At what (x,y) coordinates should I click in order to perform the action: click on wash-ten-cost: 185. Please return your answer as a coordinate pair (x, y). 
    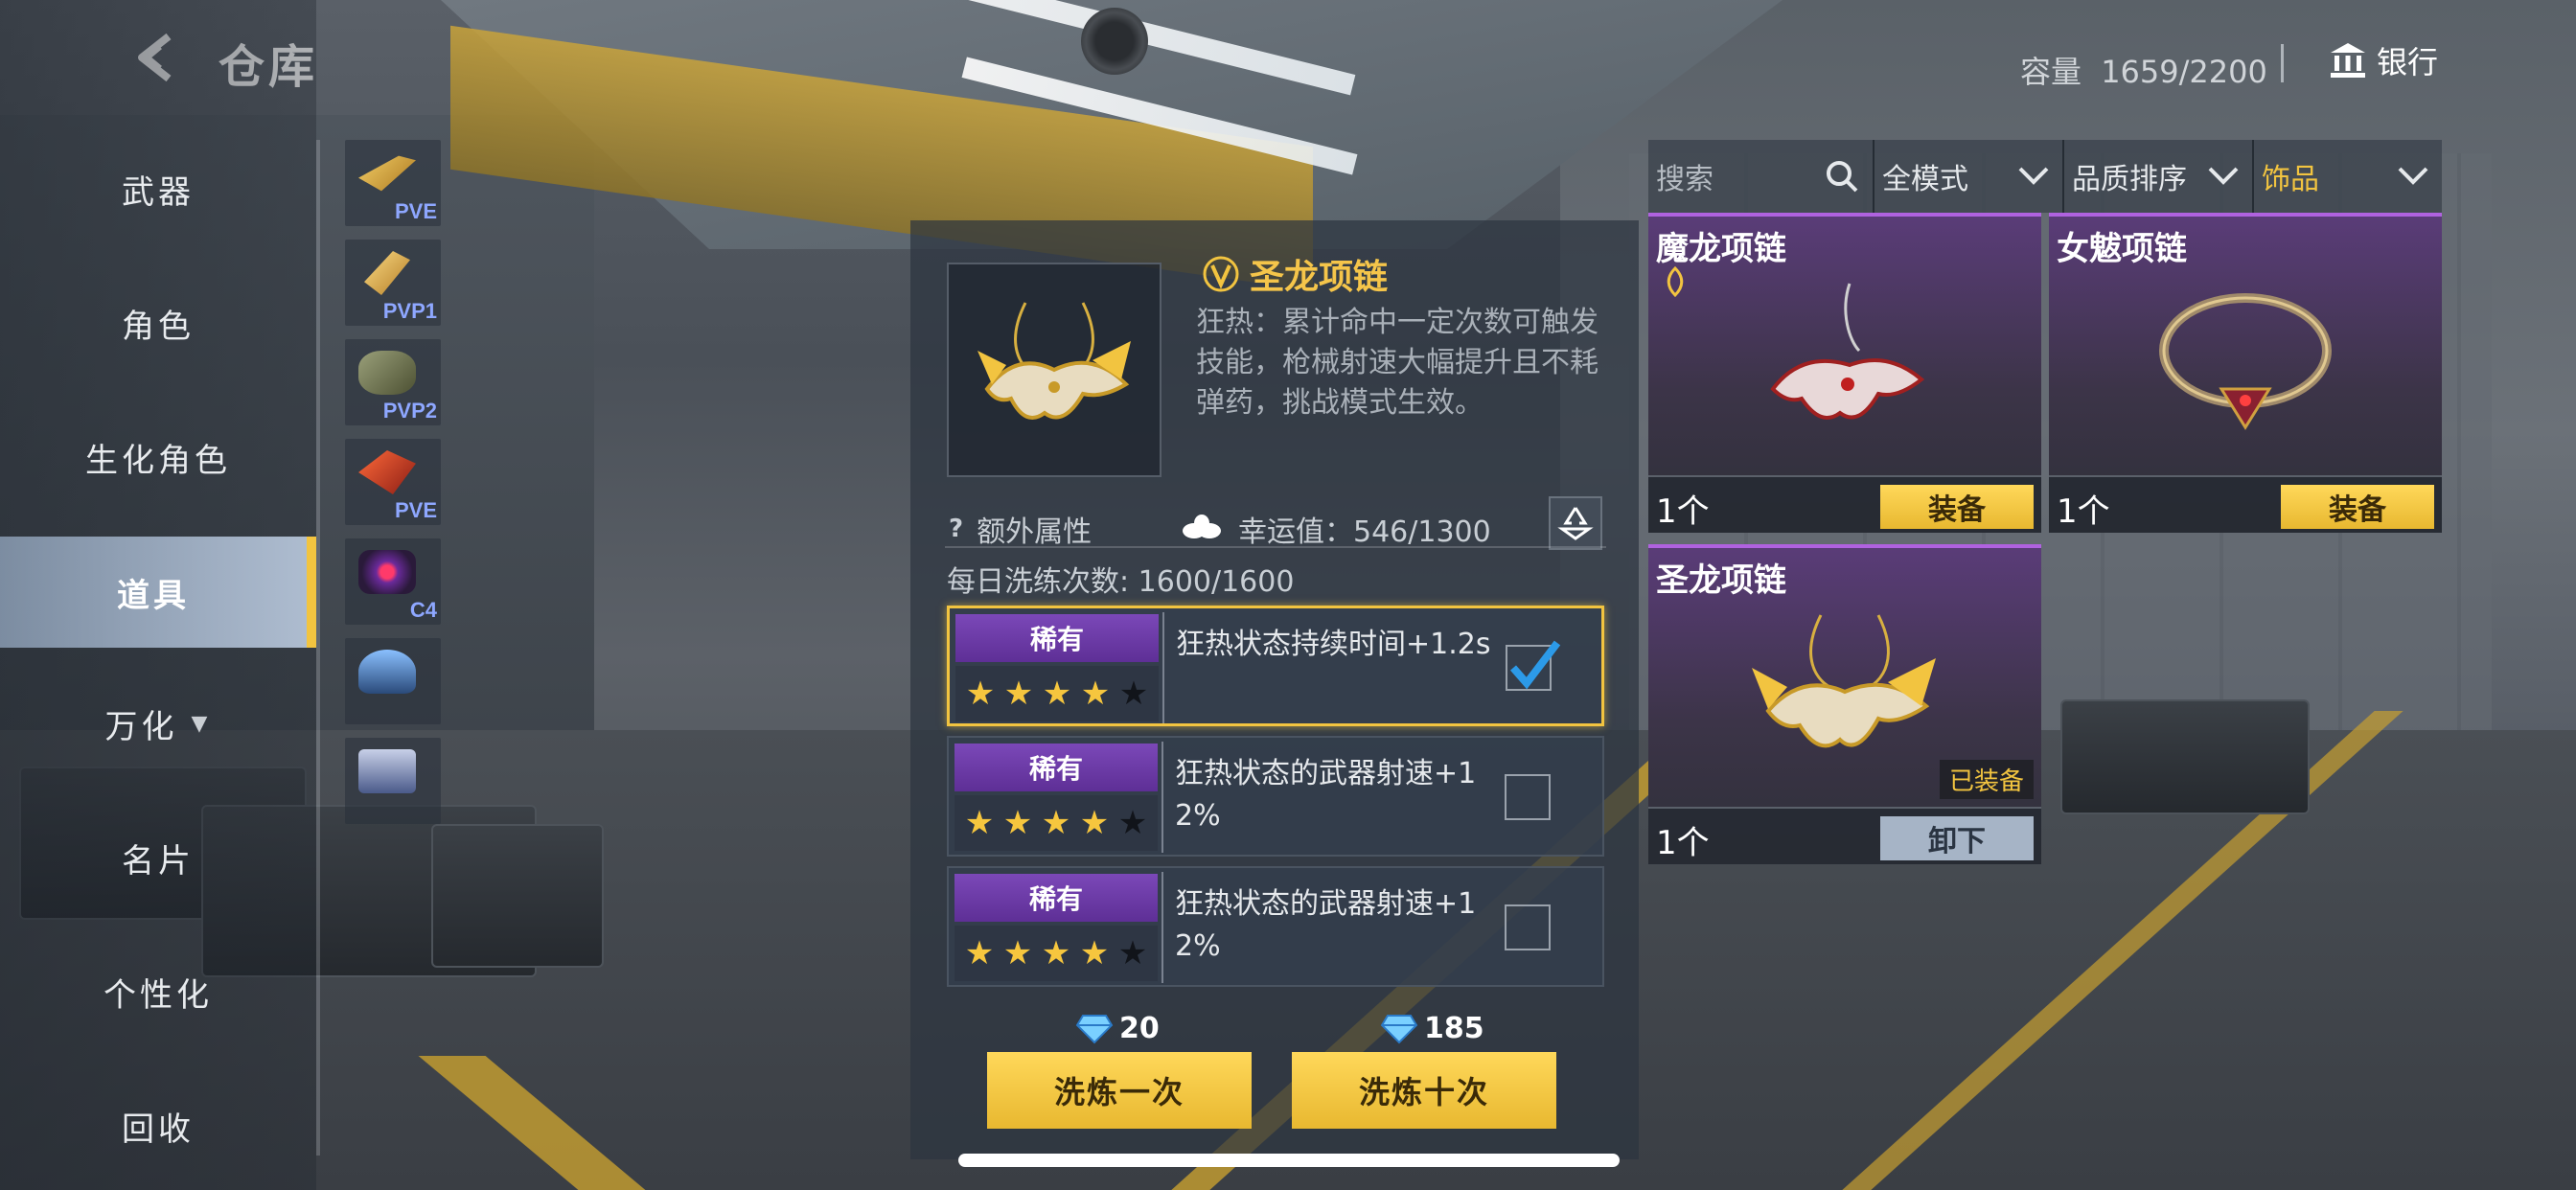
    Looking at the image, I should click on (1432, 1029).